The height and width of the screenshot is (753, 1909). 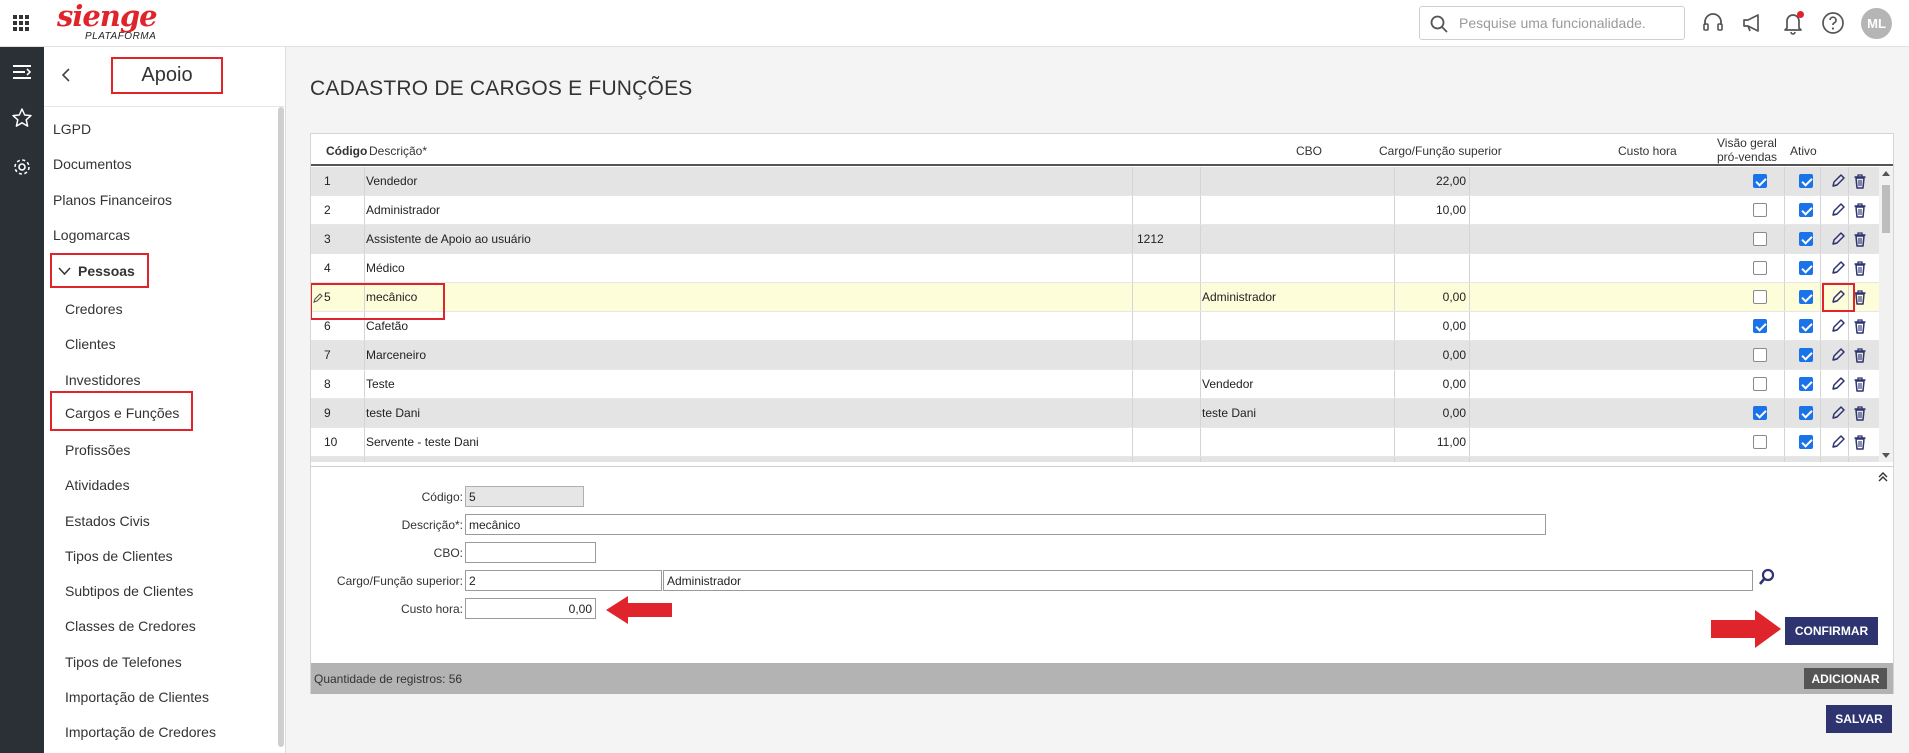 What do you see at coordinates (140, 732) in the screenshot?
I see `menu-item-importacao-de-credores: Importação de Credores` at bounding box center [140, 732].